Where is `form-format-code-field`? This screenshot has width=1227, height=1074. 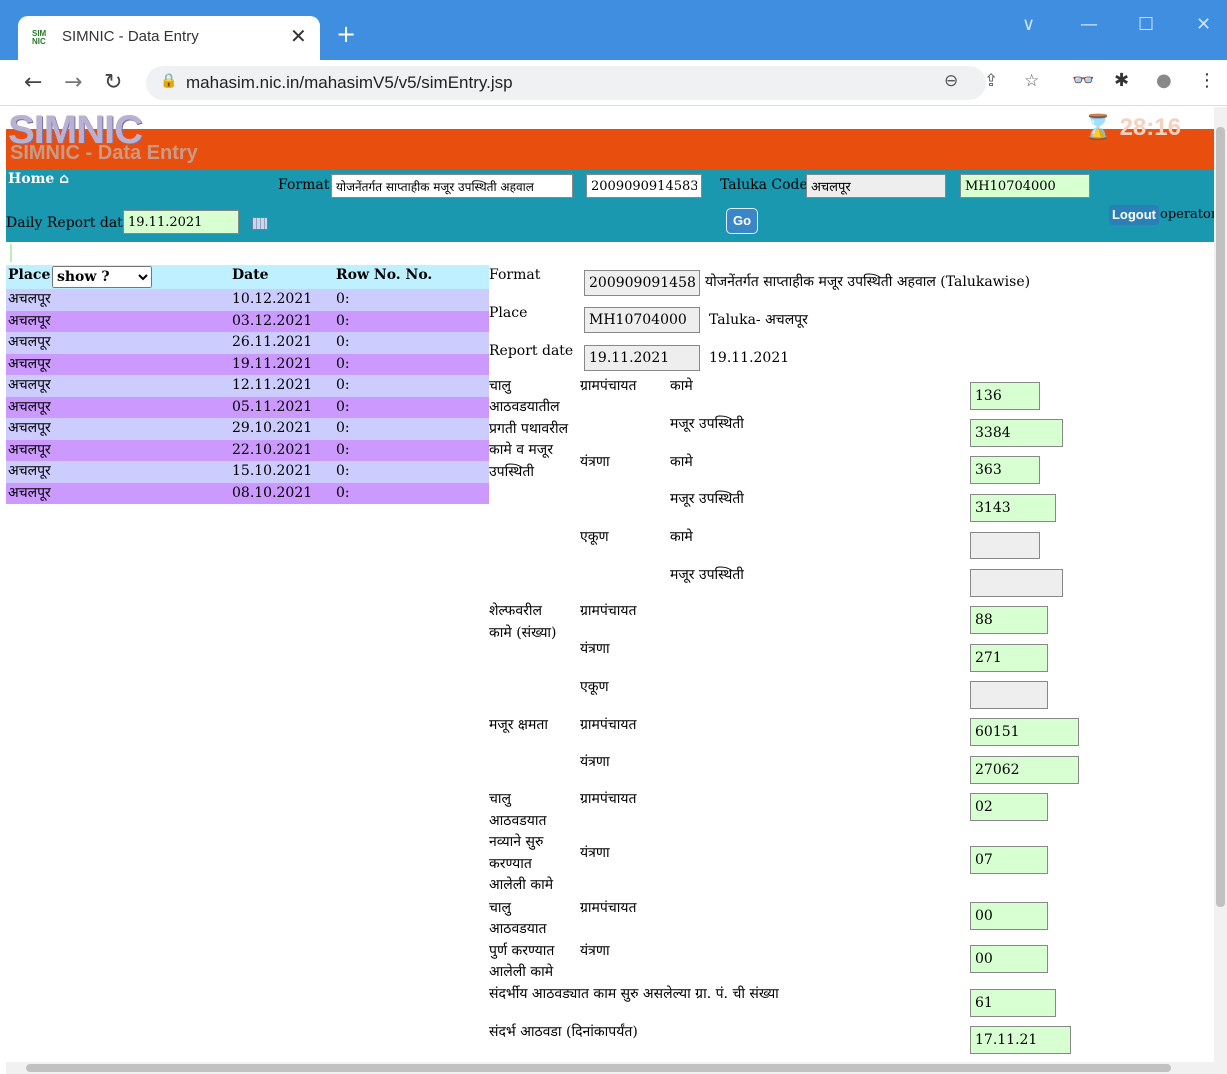
form-format-code-field is located at coordinates (642, 283).